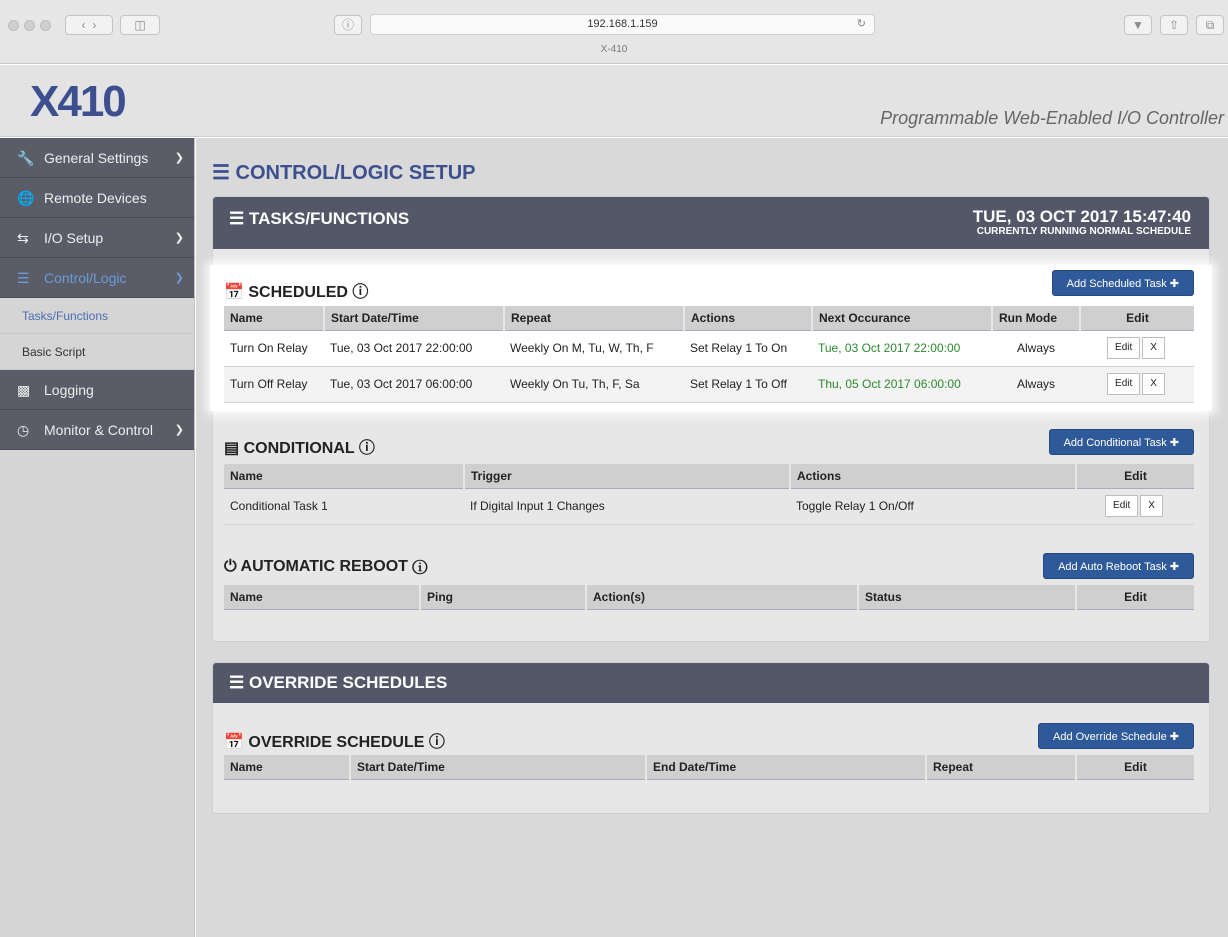 This screenshot has height=937, width=1228. Describe the element at coordinates (785, 767) in the screenshot. I see `column-header: End Date/Time` at that location.